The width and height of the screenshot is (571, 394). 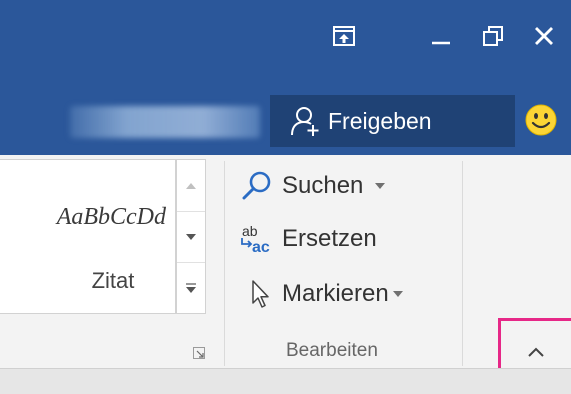 I want to click on select-cursor-icon, so click(x=257, y=294).